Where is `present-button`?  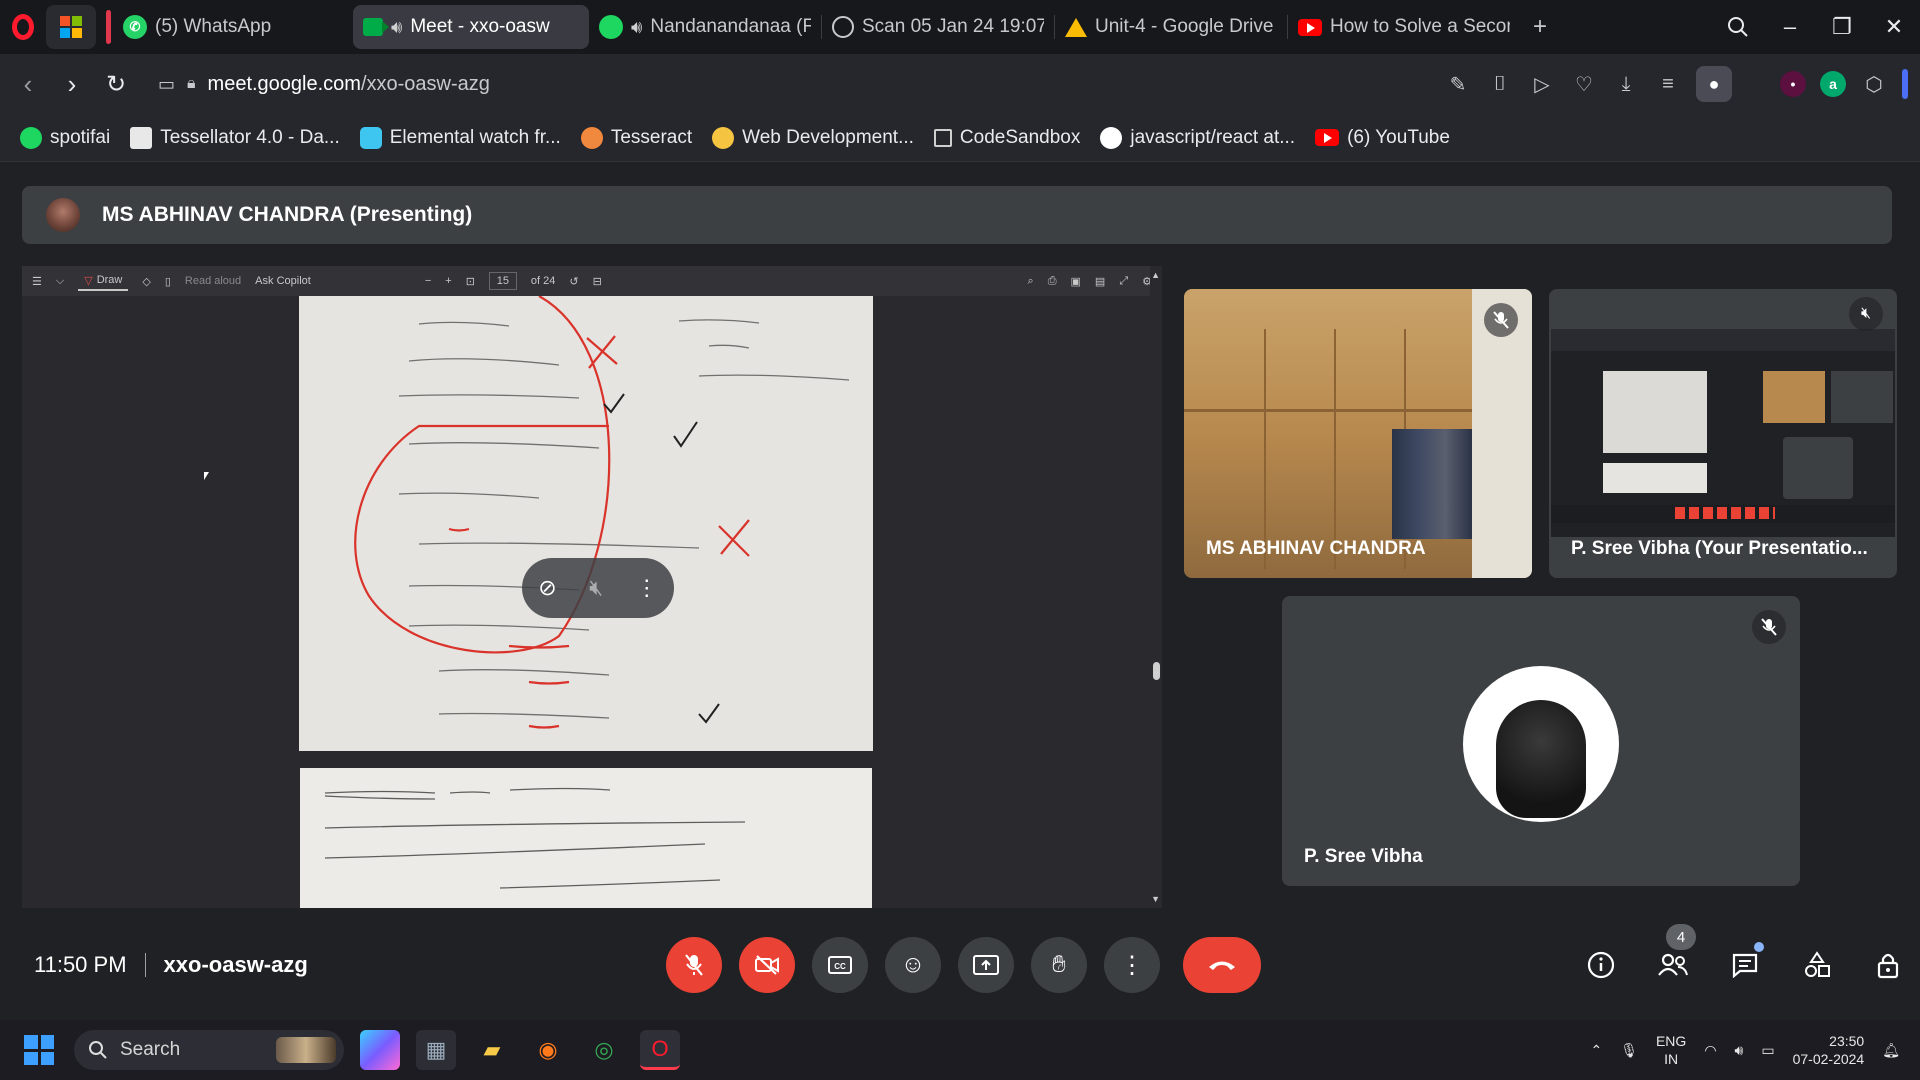
present-button is located at coordinates (986, 965).